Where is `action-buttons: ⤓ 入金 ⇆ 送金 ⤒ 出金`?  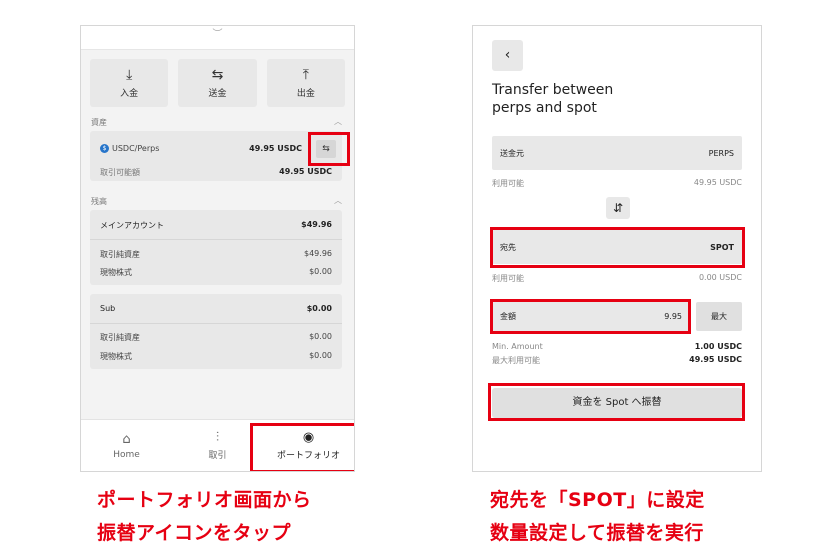 action-buttons: ⤓ 入金 ⇆ 送金 ⤒ 出金 is located at coordinates (217, 83).